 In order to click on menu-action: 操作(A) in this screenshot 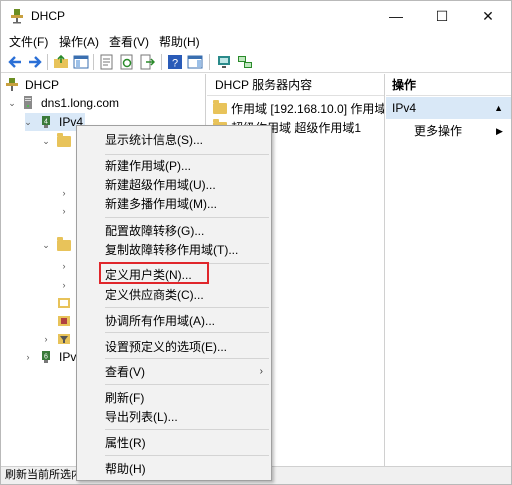, I will do `click(79, 41)`.